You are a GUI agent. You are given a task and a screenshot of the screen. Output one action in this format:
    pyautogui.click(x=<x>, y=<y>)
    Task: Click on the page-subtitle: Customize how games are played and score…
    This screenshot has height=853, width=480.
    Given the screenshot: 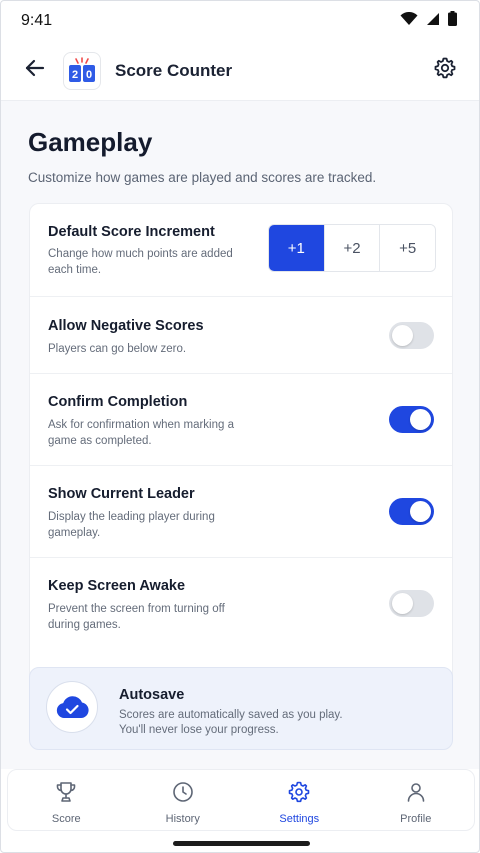 What is the action you would take?
    pyautogui.click(x=202, y=177)
    